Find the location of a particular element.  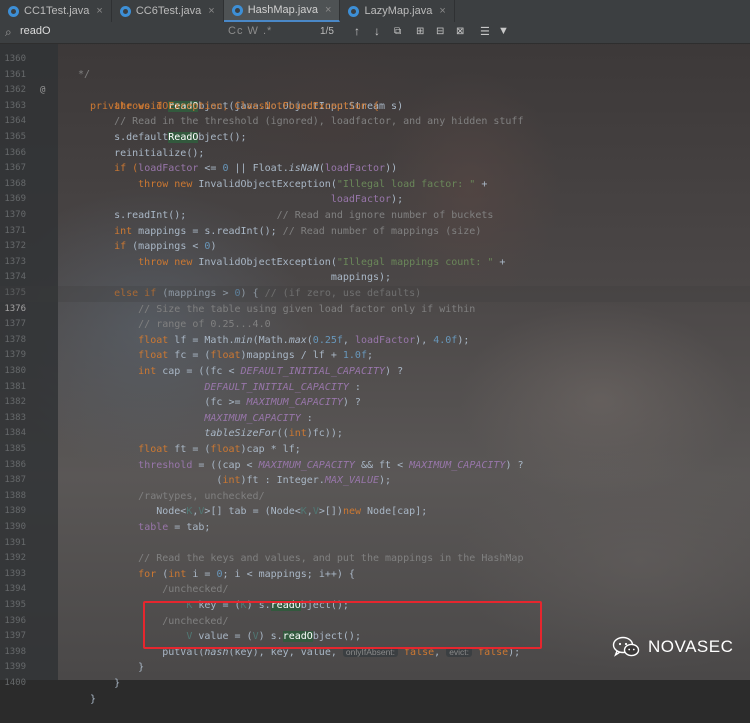

code-line: 1395 /unchecked/ is located at coordinates (116, 613).